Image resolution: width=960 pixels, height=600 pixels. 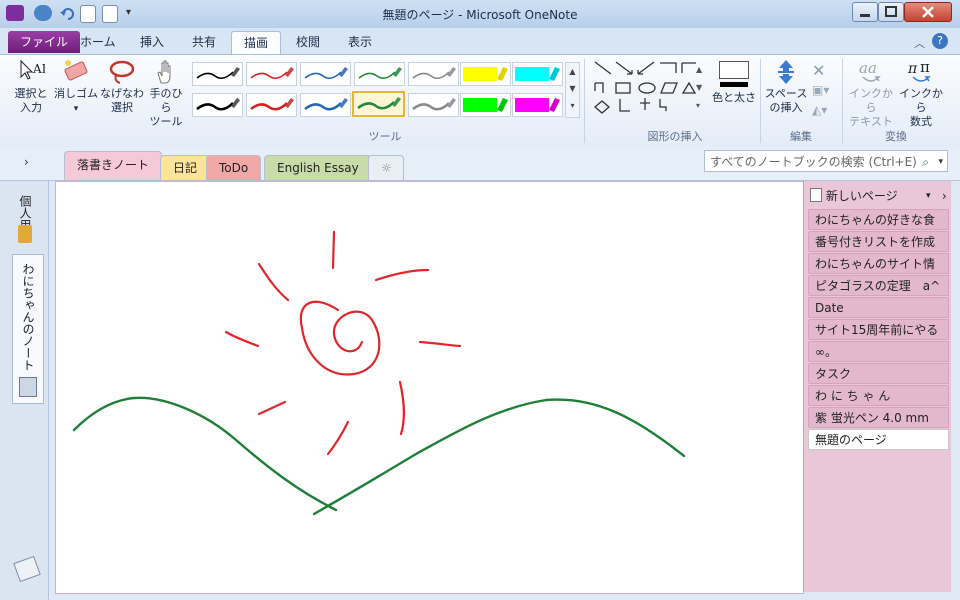 What do you see at coordinates (868, 68) in the screenshot?
I see `svg-text: aa` at bounding box center [868, 68].